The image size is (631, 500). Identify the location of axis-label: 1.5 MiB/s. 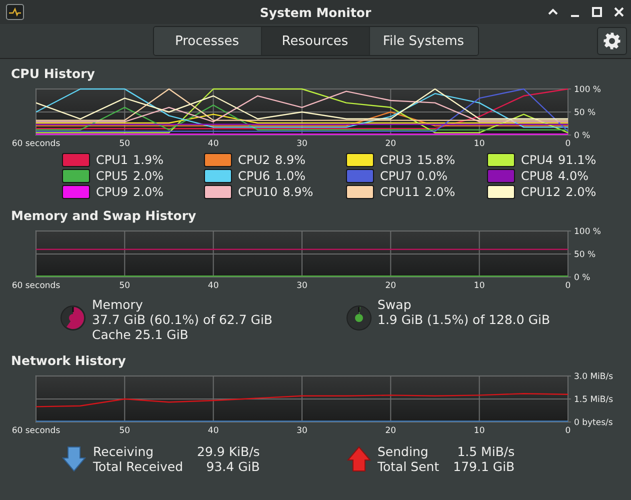
(594, 400).